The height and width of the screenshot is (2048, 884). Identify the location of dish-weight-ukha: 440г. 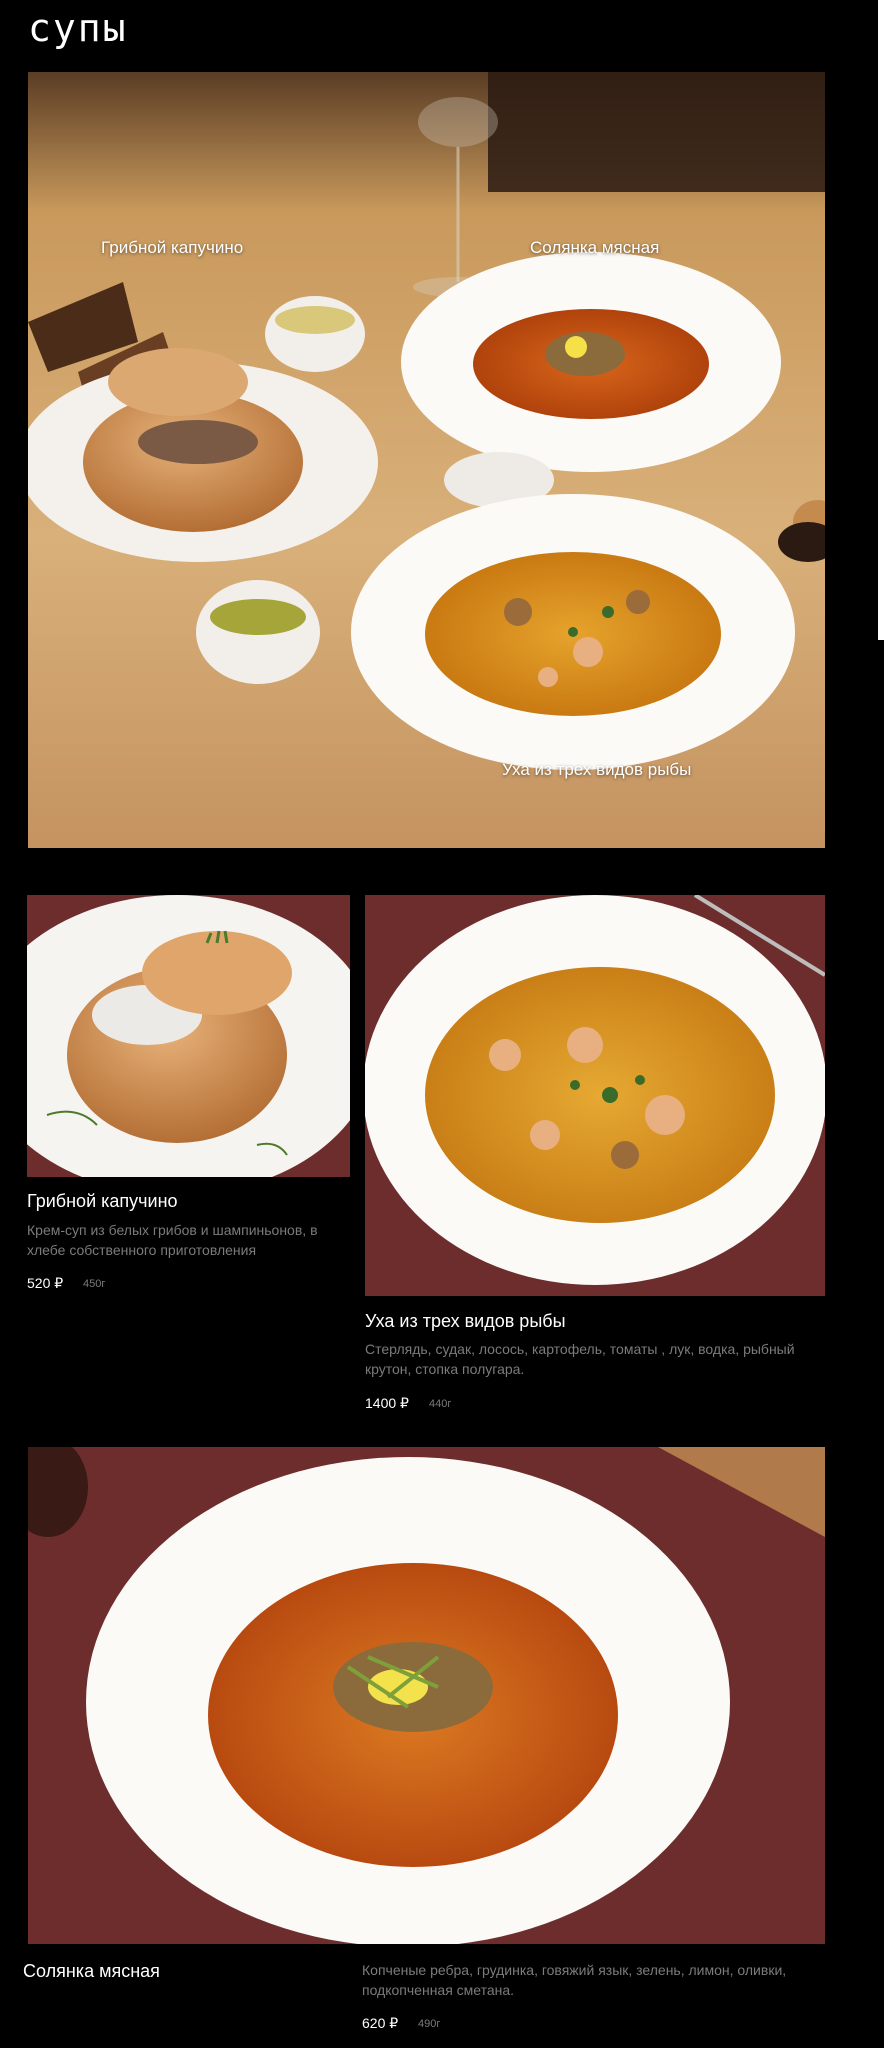
(440, 1404).